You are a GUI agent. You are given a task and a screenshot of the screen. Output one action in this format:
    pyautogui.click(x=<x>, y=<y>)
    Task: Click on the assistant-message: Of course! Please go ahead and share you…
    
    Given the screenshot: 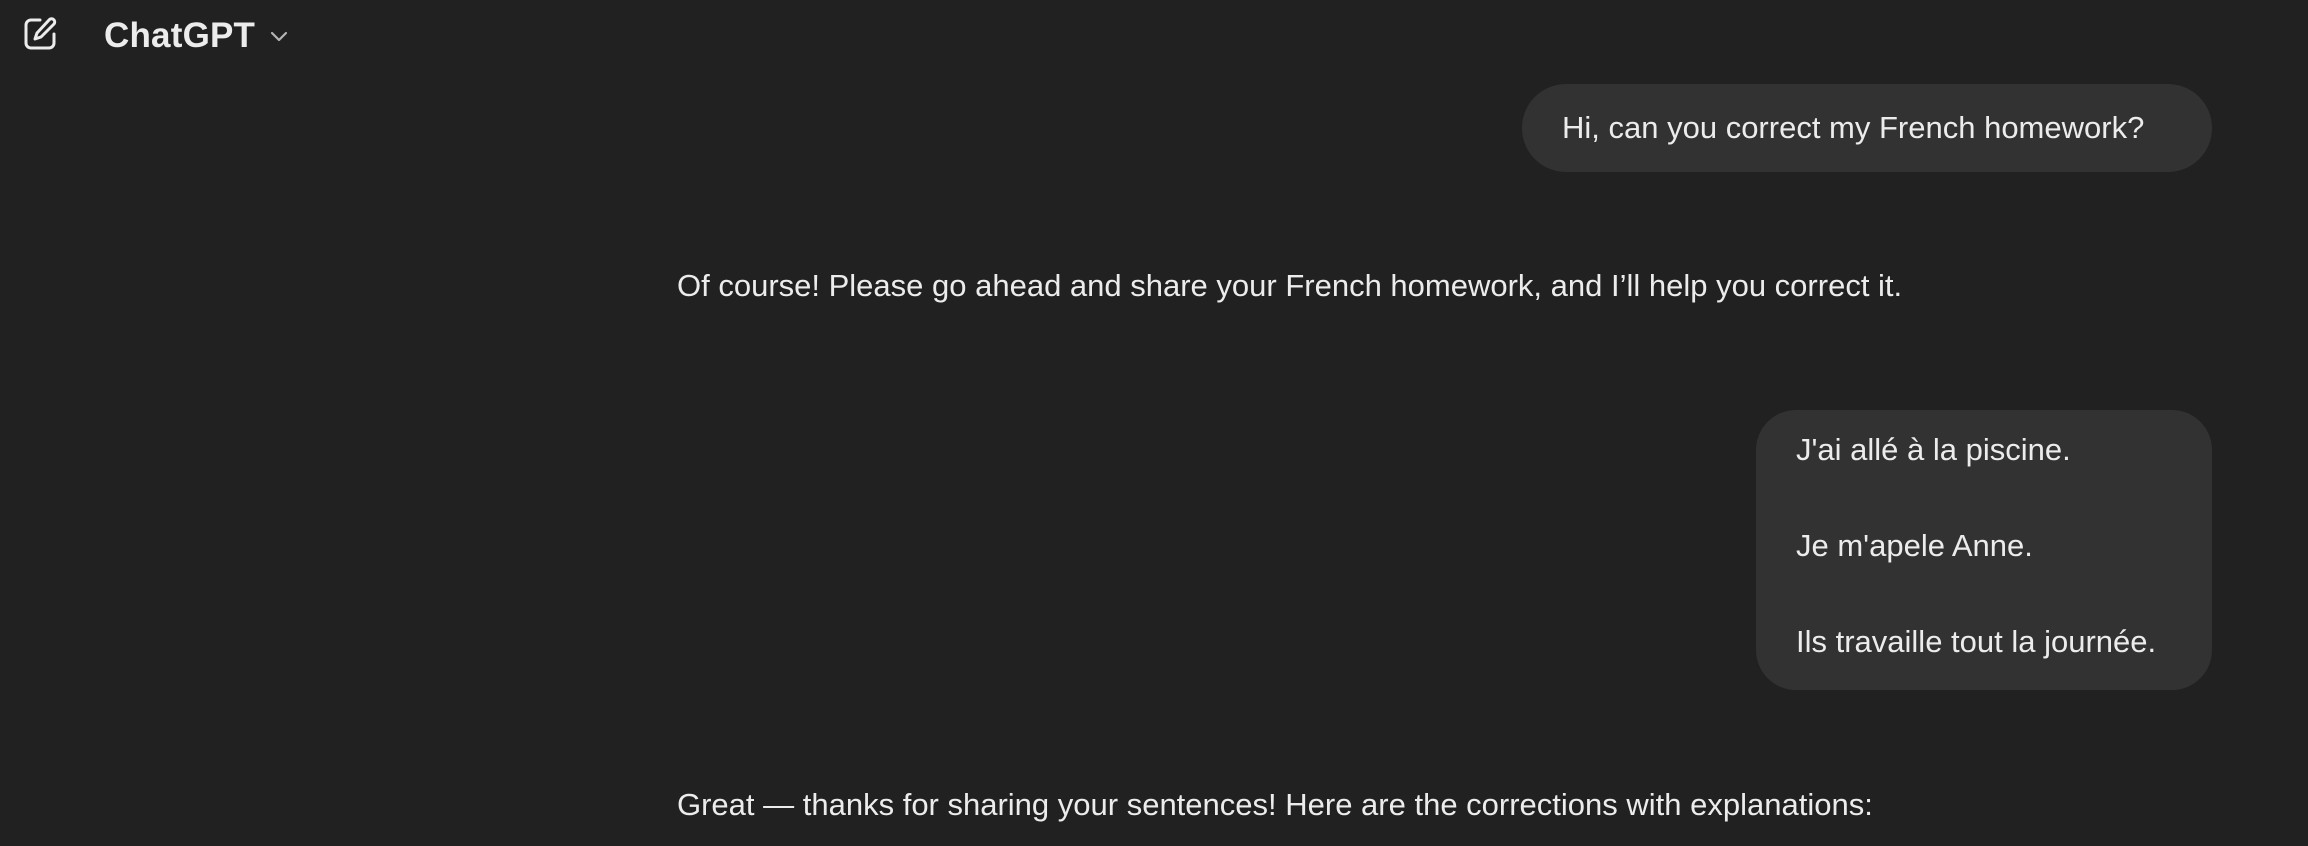 What is the action you would take?
    pyautogui.click(x=1290, y=285)
    